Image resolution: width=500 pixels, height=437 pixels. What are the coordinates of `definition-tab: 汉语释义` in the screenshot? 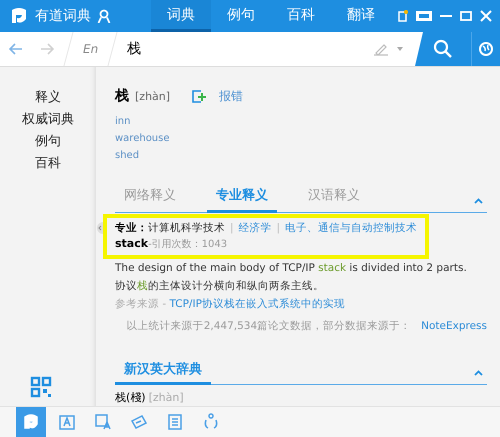 It's located at (334, 199).